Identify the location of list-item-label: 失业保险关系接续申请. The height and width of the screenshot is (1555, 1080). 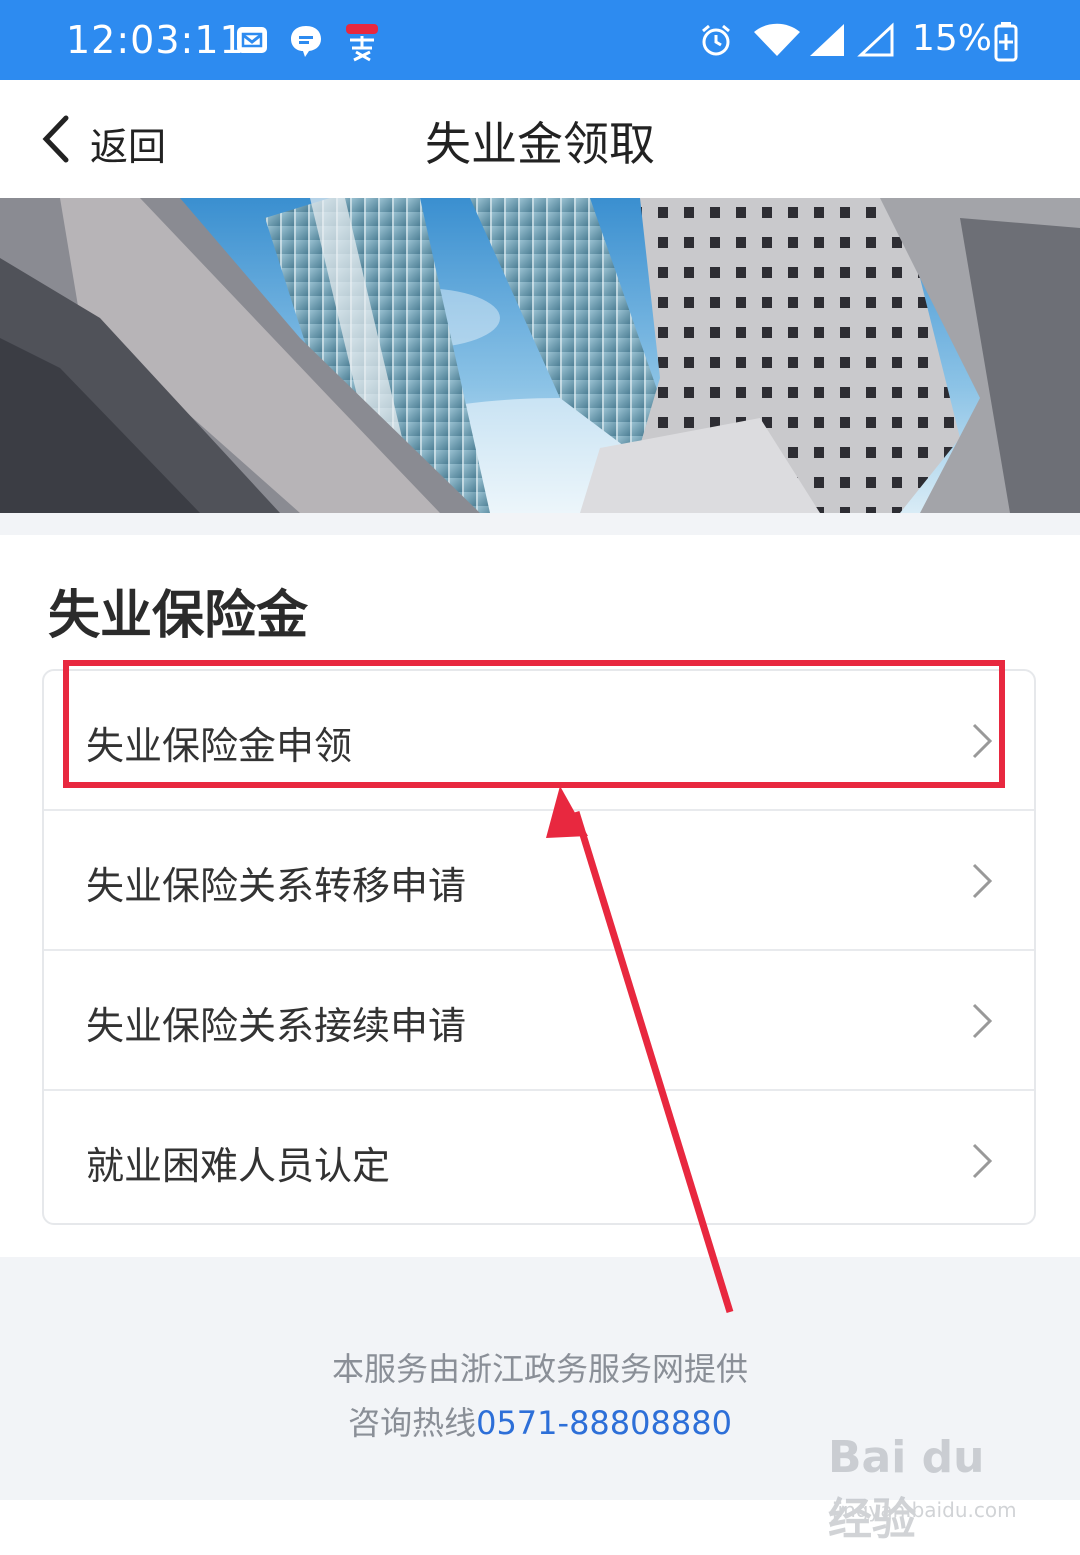
(276, 1026).